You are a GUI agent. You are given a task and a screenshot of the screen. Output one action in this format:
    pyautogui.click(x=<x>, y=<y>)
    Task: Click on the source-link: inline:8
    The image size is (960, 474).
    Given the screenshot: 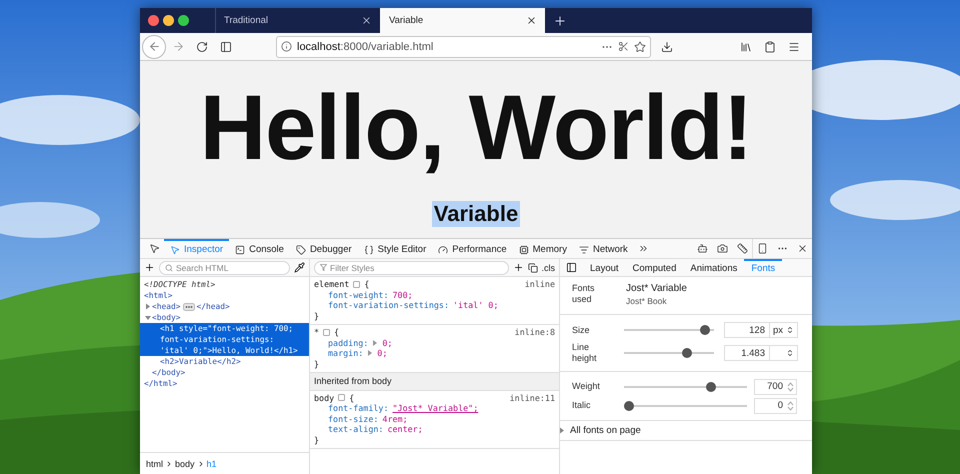 What is the action you would take?
    pyautogui.click(x=534, y=332)
    